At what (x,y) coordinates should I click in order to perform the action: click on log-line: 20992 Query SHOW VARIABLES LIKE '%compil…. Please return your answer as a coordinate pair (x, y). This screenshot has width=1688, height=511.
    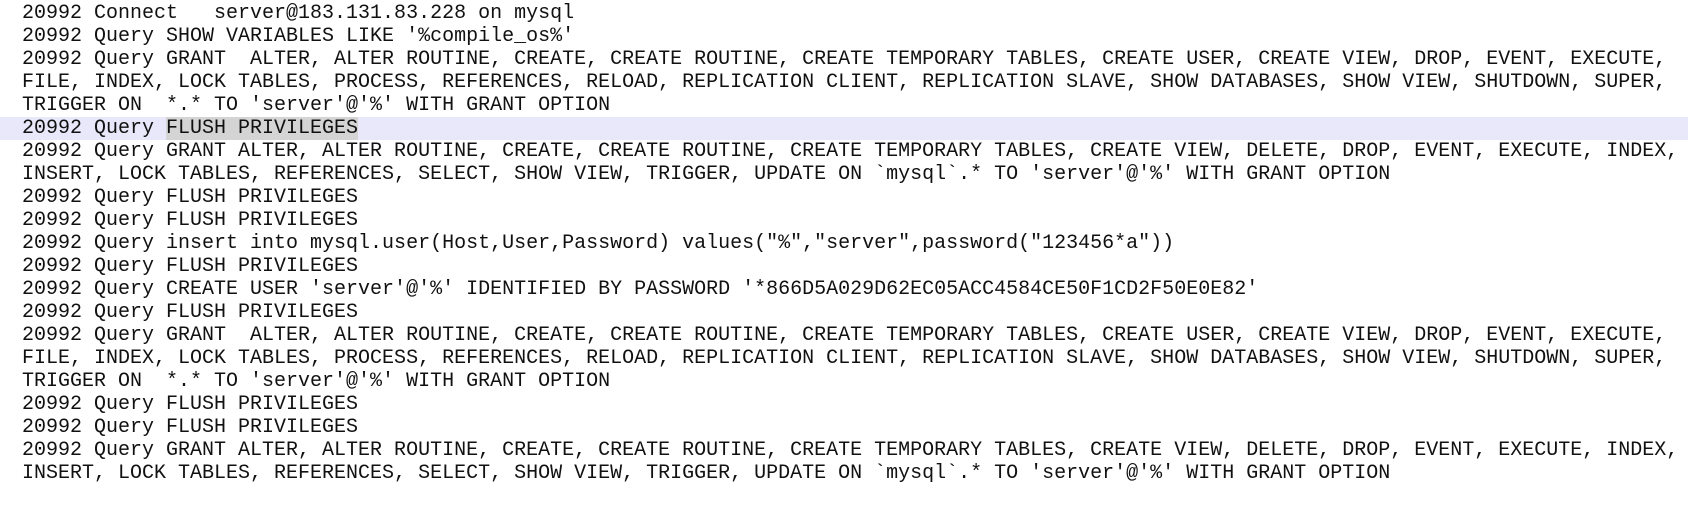
    Looking at the image, I should click on (298, 36).